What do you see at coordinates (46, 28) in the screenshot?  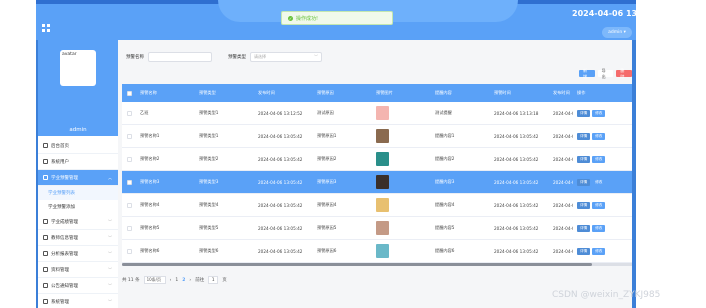 I see `grid-menu-icon` at bounding box center [46, 28].